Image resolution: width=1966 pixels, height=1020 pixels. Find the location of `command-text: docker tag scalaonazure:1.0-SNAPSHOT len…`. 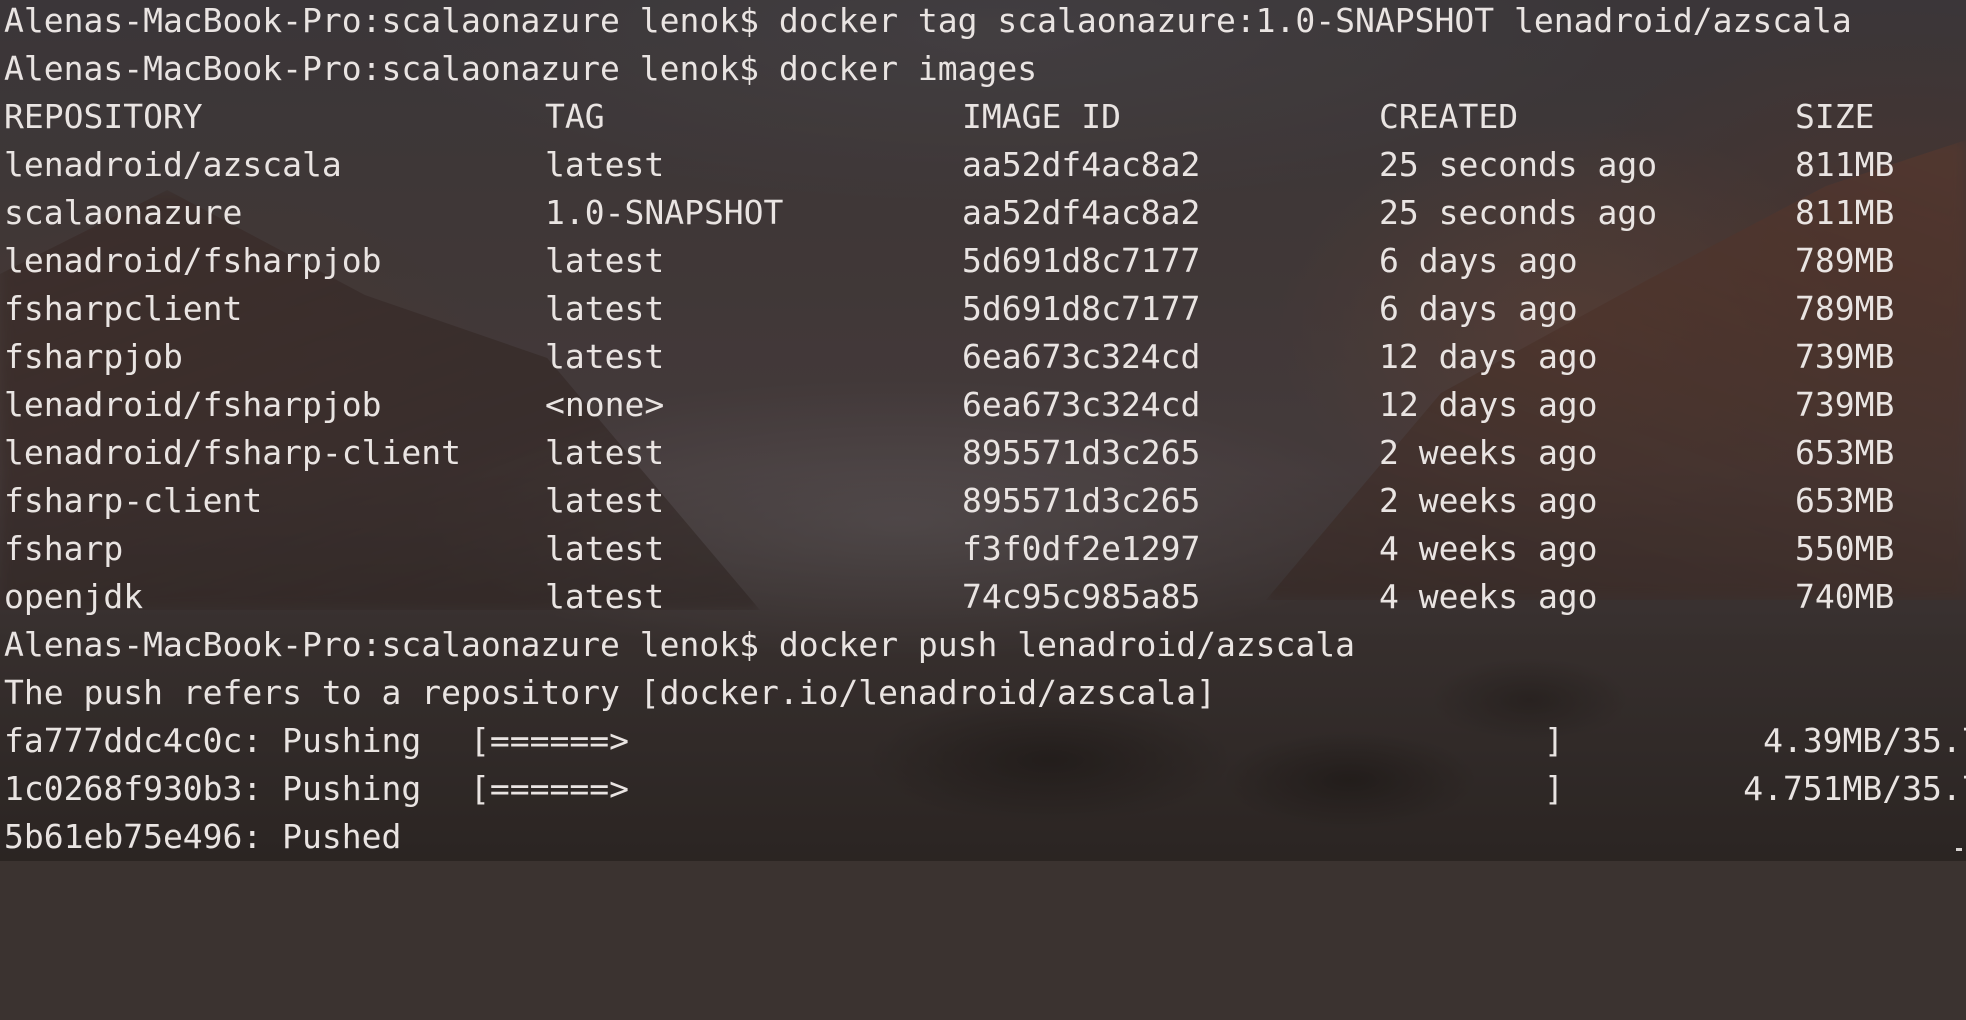

command-text: docker tag scalaonazure:1.0-SNAPSHOT len… is located at coordinates (1315, 20).